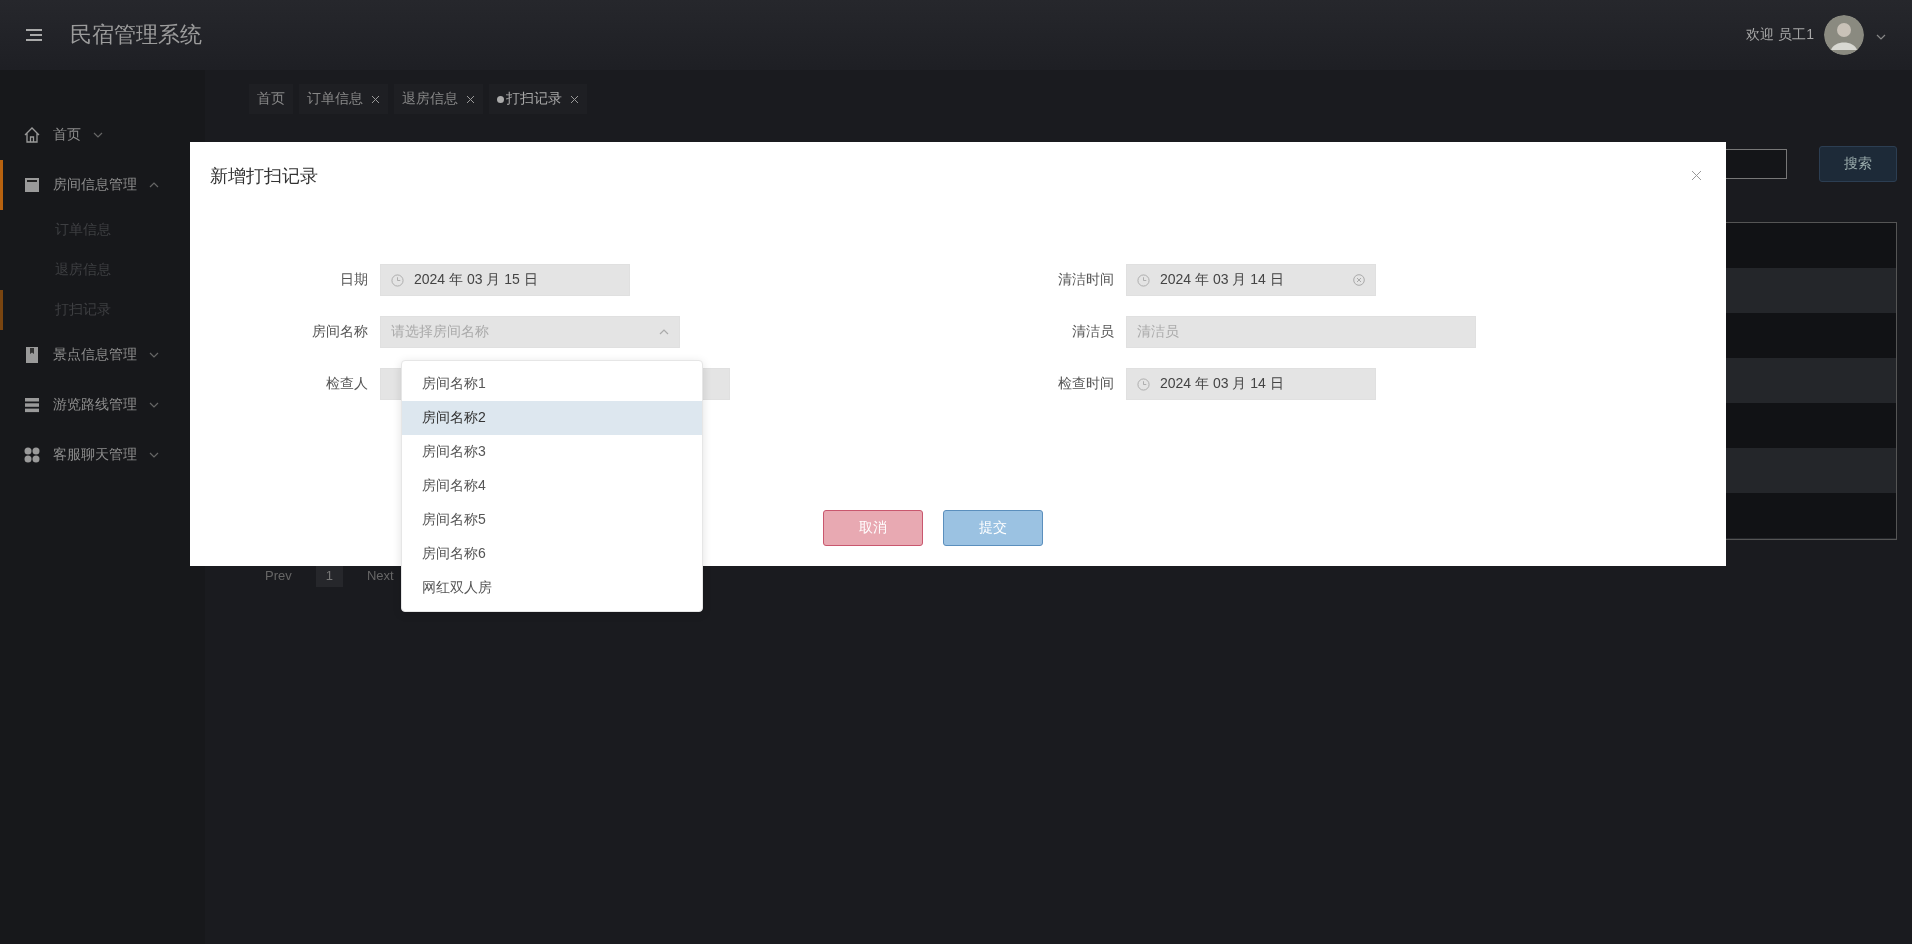 The height and width of the screenshot is (944, 1912). Describe the element at coordinates (339, 332) in the screenshot. I see `field-label: 房间名称` at that location.